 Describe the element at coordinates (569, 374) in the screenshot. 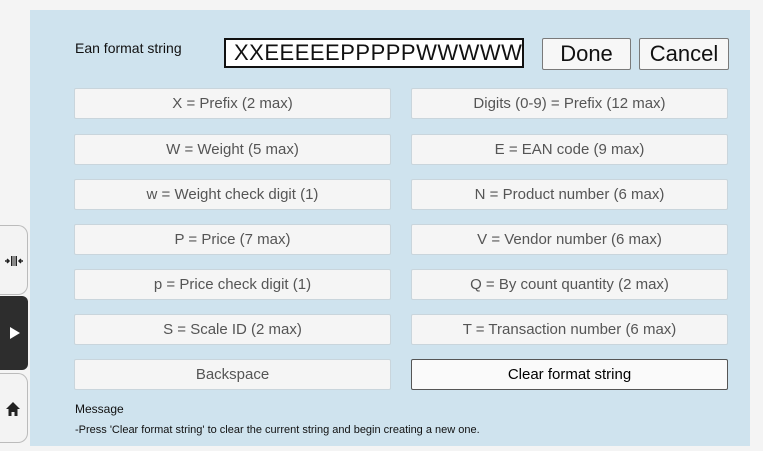

I see `clear-format-string-button: Clear format string` at that location.